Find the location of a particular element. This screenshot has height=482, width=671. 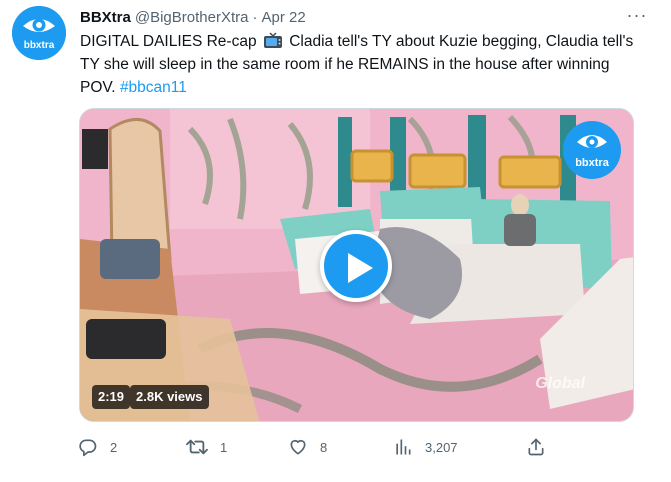

retweet-count: 1 is located at coordinates (224, 447).